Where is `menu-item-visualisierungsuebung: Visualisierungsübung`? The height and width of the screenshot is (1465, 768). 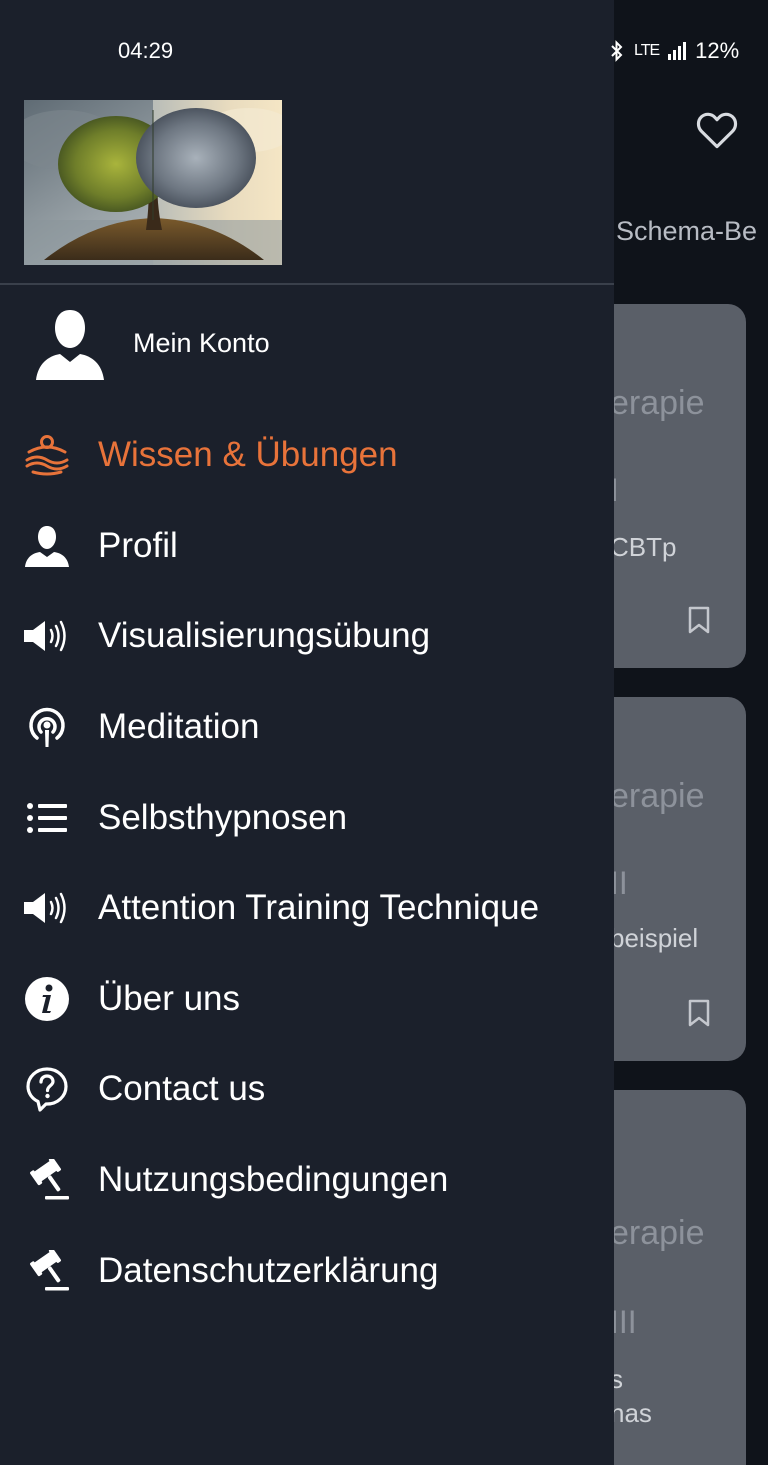
menu-item-visualisierungsuebung: Visualisierungsübung is located at coordinates (307, 636).